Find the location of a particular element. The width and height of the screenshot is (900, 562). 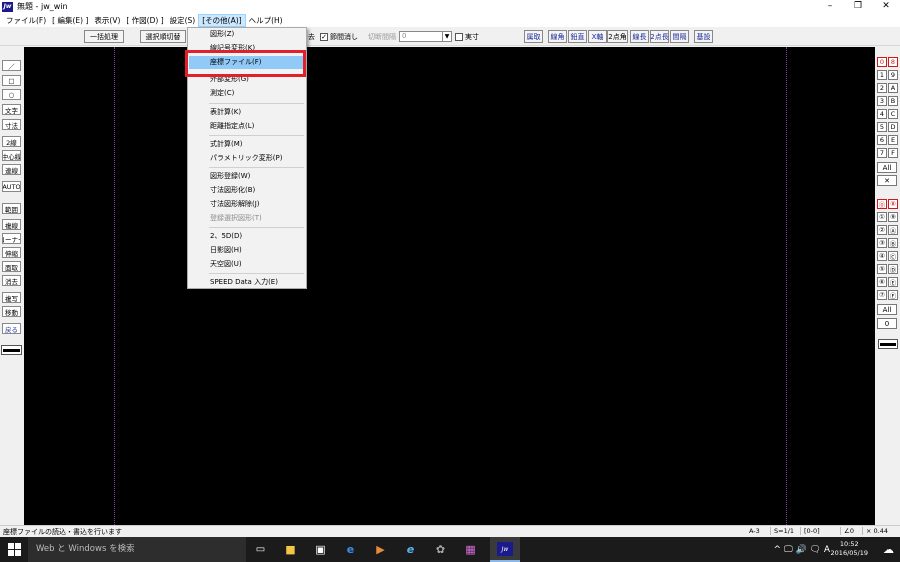

file-explorer-icon: ■ is located at coordinates (290, 549).